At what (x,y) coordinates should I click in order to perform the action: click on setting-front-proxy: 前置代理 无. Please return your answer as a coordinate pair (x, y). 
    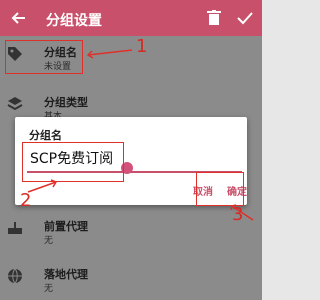
    Looking at the image, I should click on (131, 232).